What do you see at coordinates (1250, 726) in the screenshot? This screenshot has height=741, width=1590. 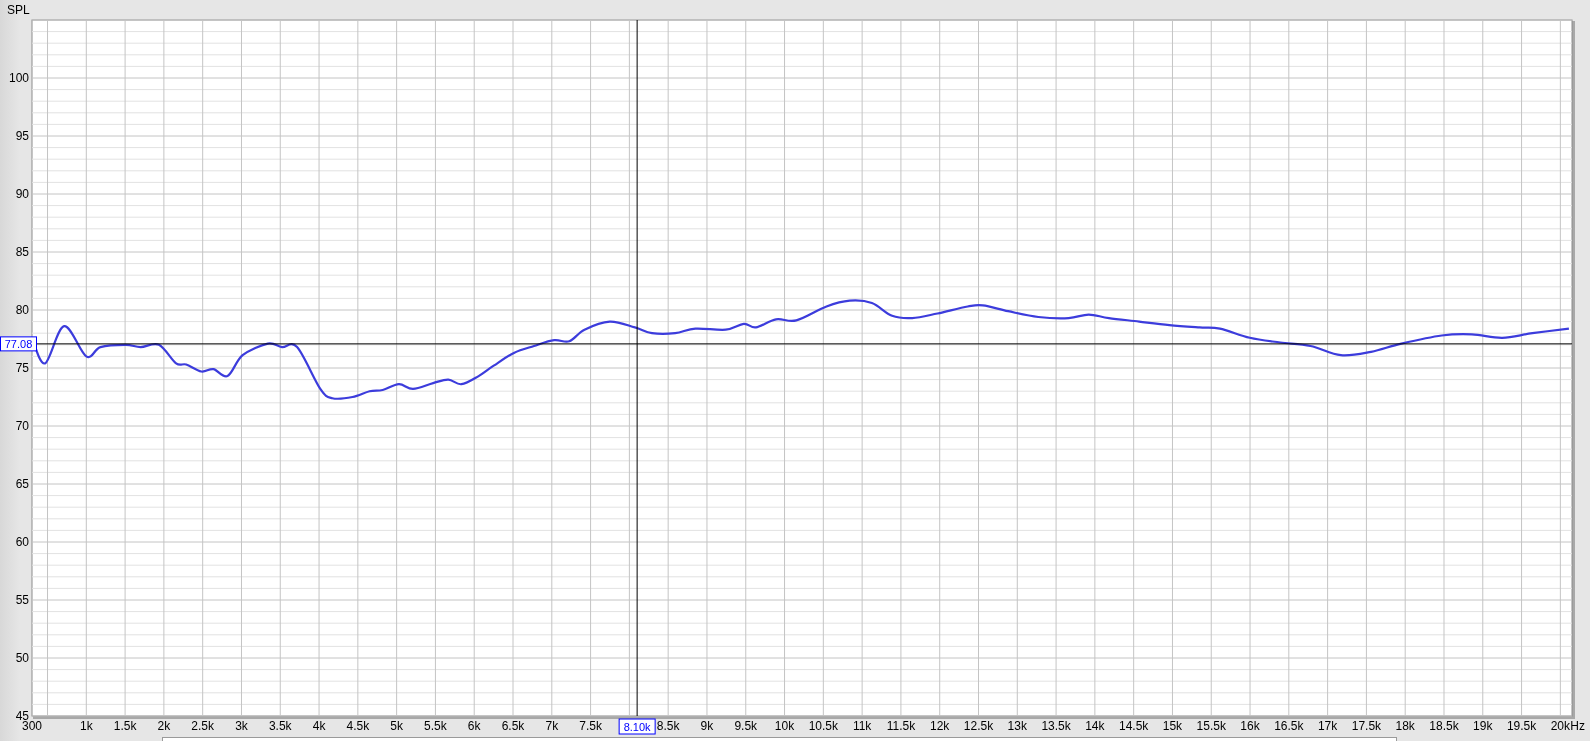 I see `axis-label: 16k` at bounding box center [1250, 726].